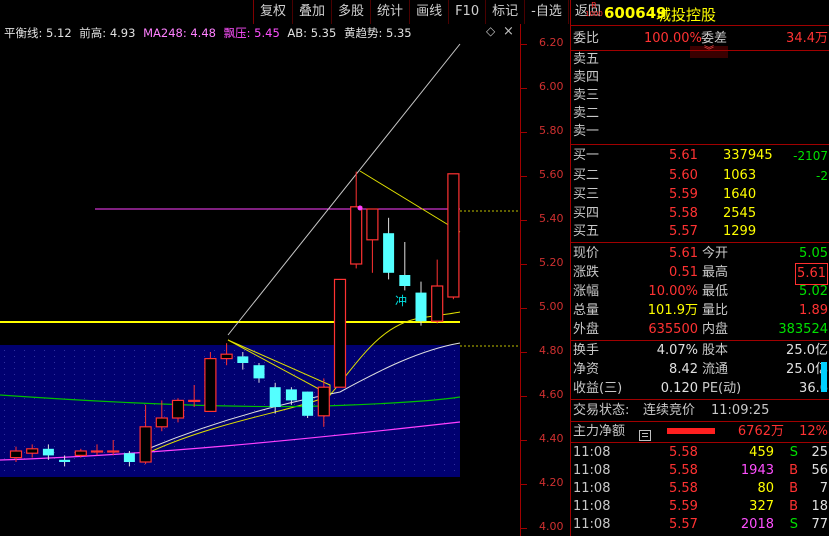 The height and width of the screenshot is (536, 829). I want to click on net-assets: 8.42, so click(683, 369).